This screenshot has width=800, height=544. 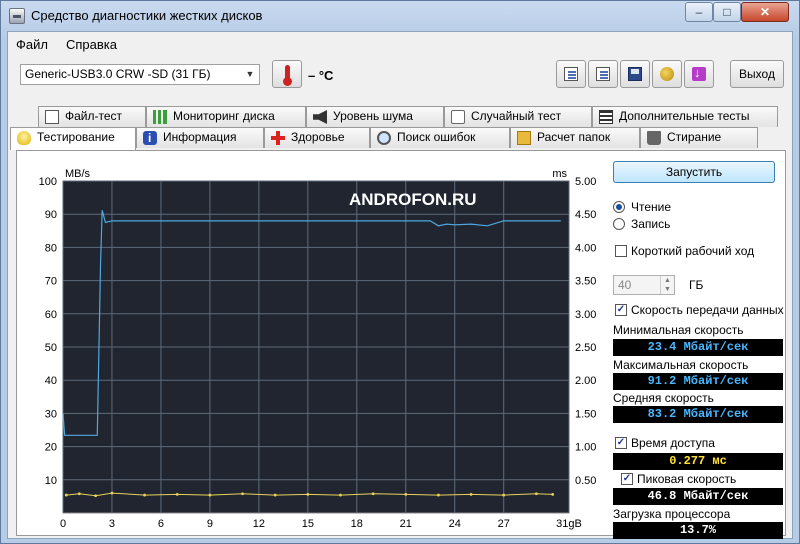 What do you see at coordinates (504, 524) in the screenshot?
I see `x-tick-label: 27` at bounding box center [504, 524].